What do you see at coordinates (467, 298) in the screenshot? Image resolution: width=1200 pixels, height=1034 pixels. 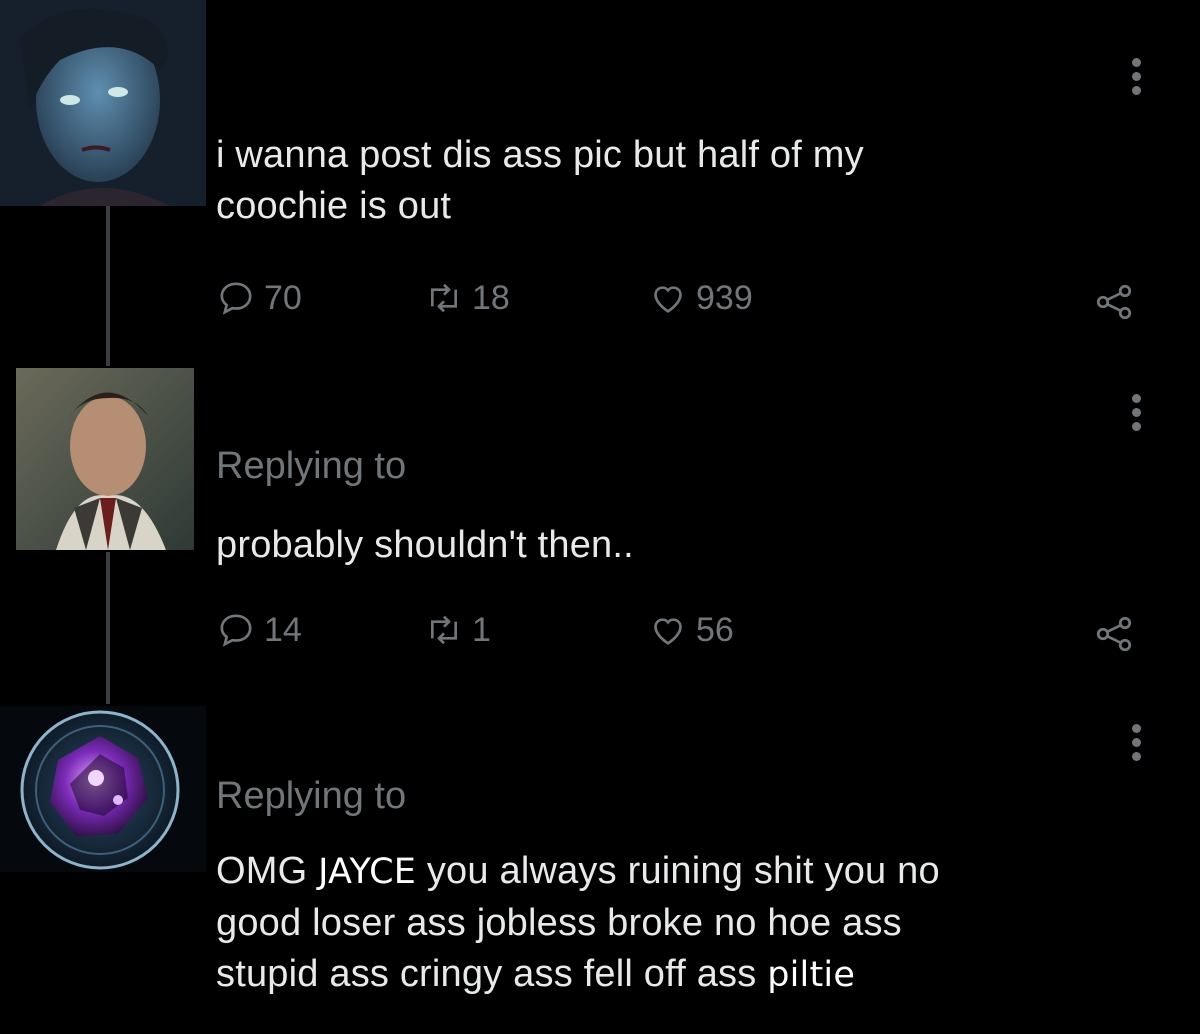 I see `retweet-button: 18` at bounding box center [467, 298].